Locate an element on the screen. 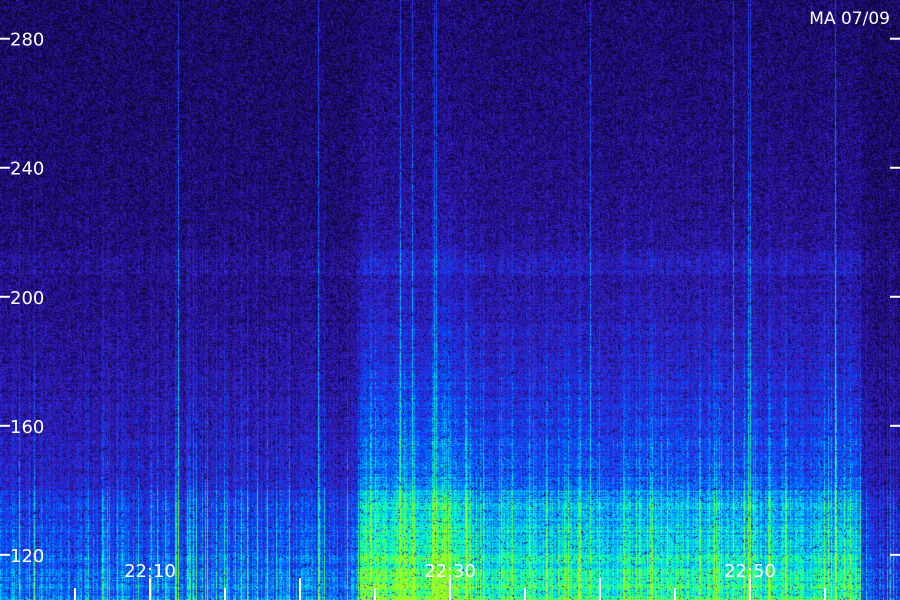 The height and width of the screenshot is (600, 900). x-tick-label: 22:50 is located at coordinates (750, 571).